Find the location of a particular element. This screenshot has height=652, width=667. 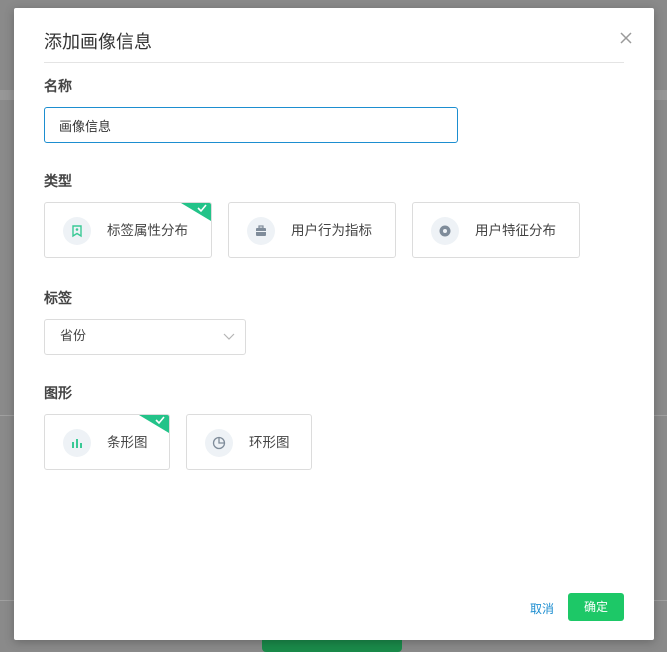

type-option-behavior-metrics: 用户行为指标 is located at coordinates (312, 230).